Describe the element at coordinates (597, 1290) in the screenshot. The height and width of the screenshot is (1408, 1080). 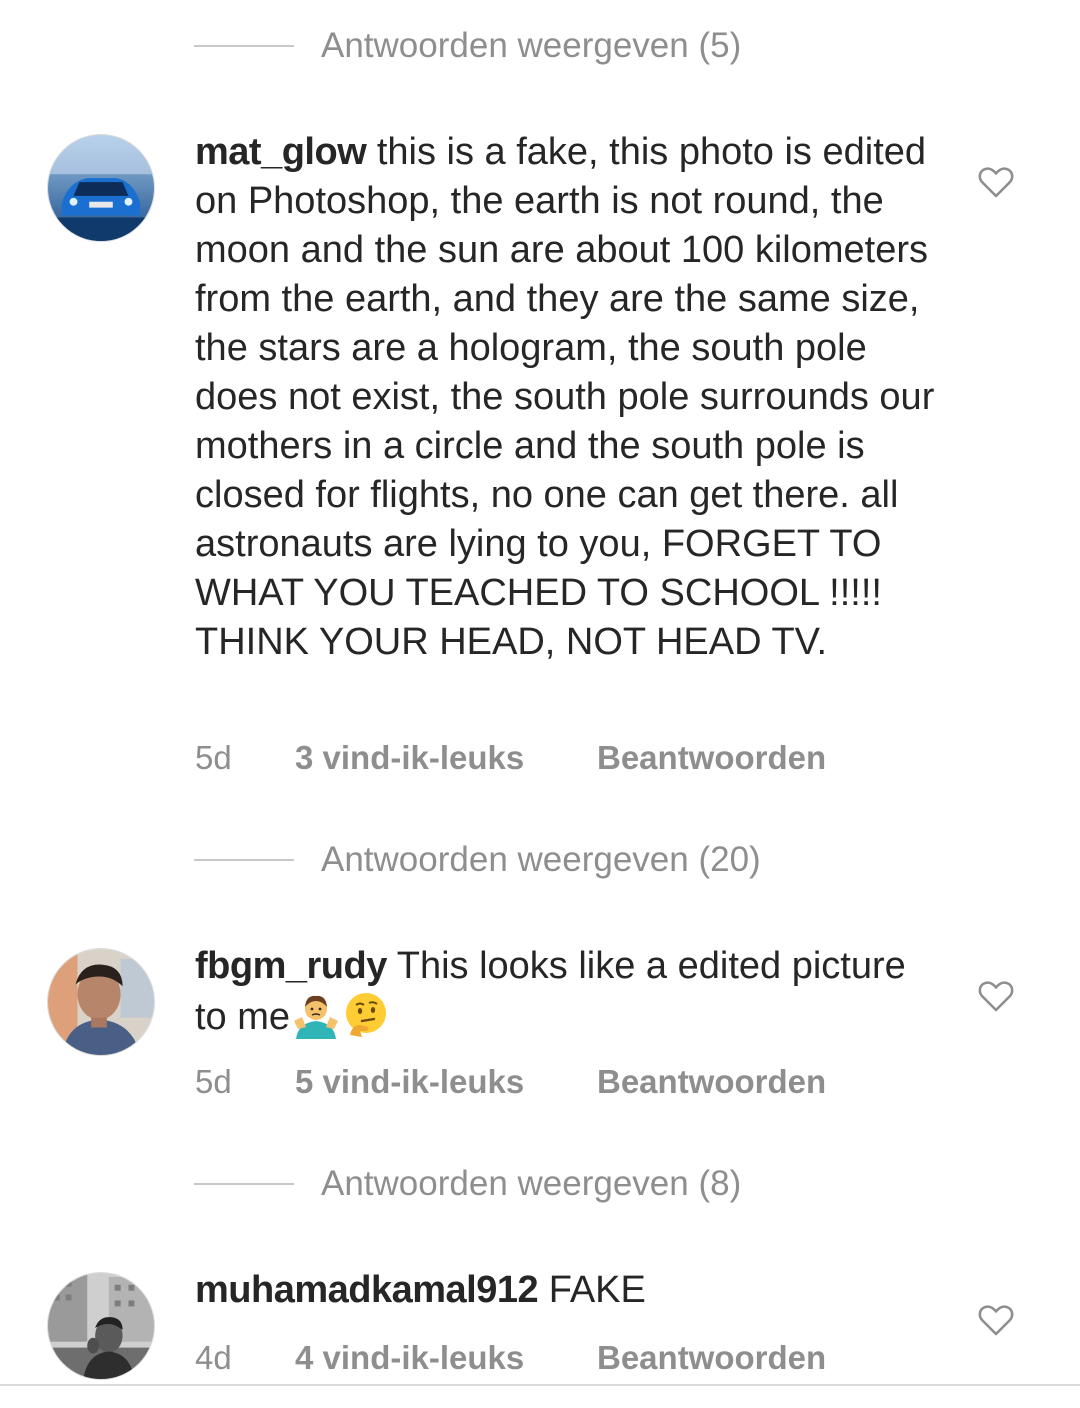
I see `comment-body: FAKE` at that location.